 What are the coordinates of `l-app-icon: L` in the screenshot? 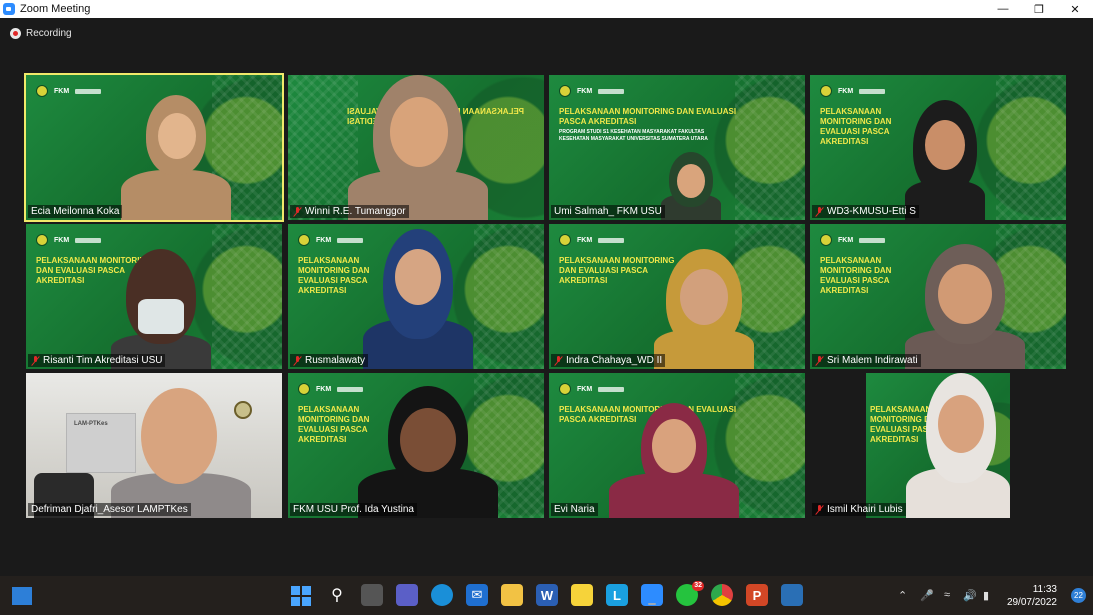 It's located at (617, 595).